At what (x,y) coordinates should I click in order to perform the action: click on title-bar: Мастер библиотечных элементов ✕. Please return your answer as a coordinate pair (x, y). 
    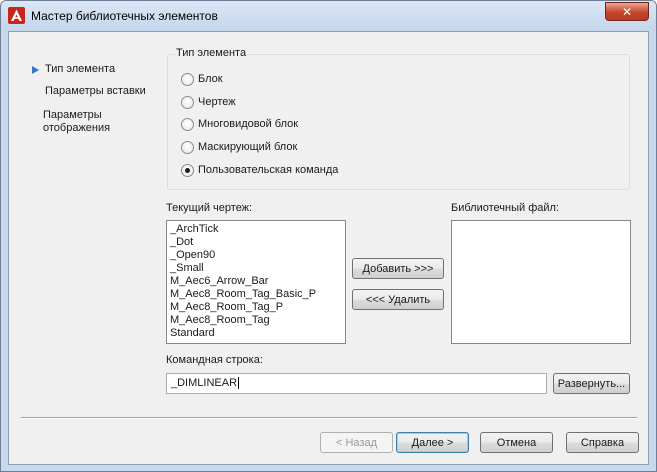
    Looking at the image, I should click on (328, 16).